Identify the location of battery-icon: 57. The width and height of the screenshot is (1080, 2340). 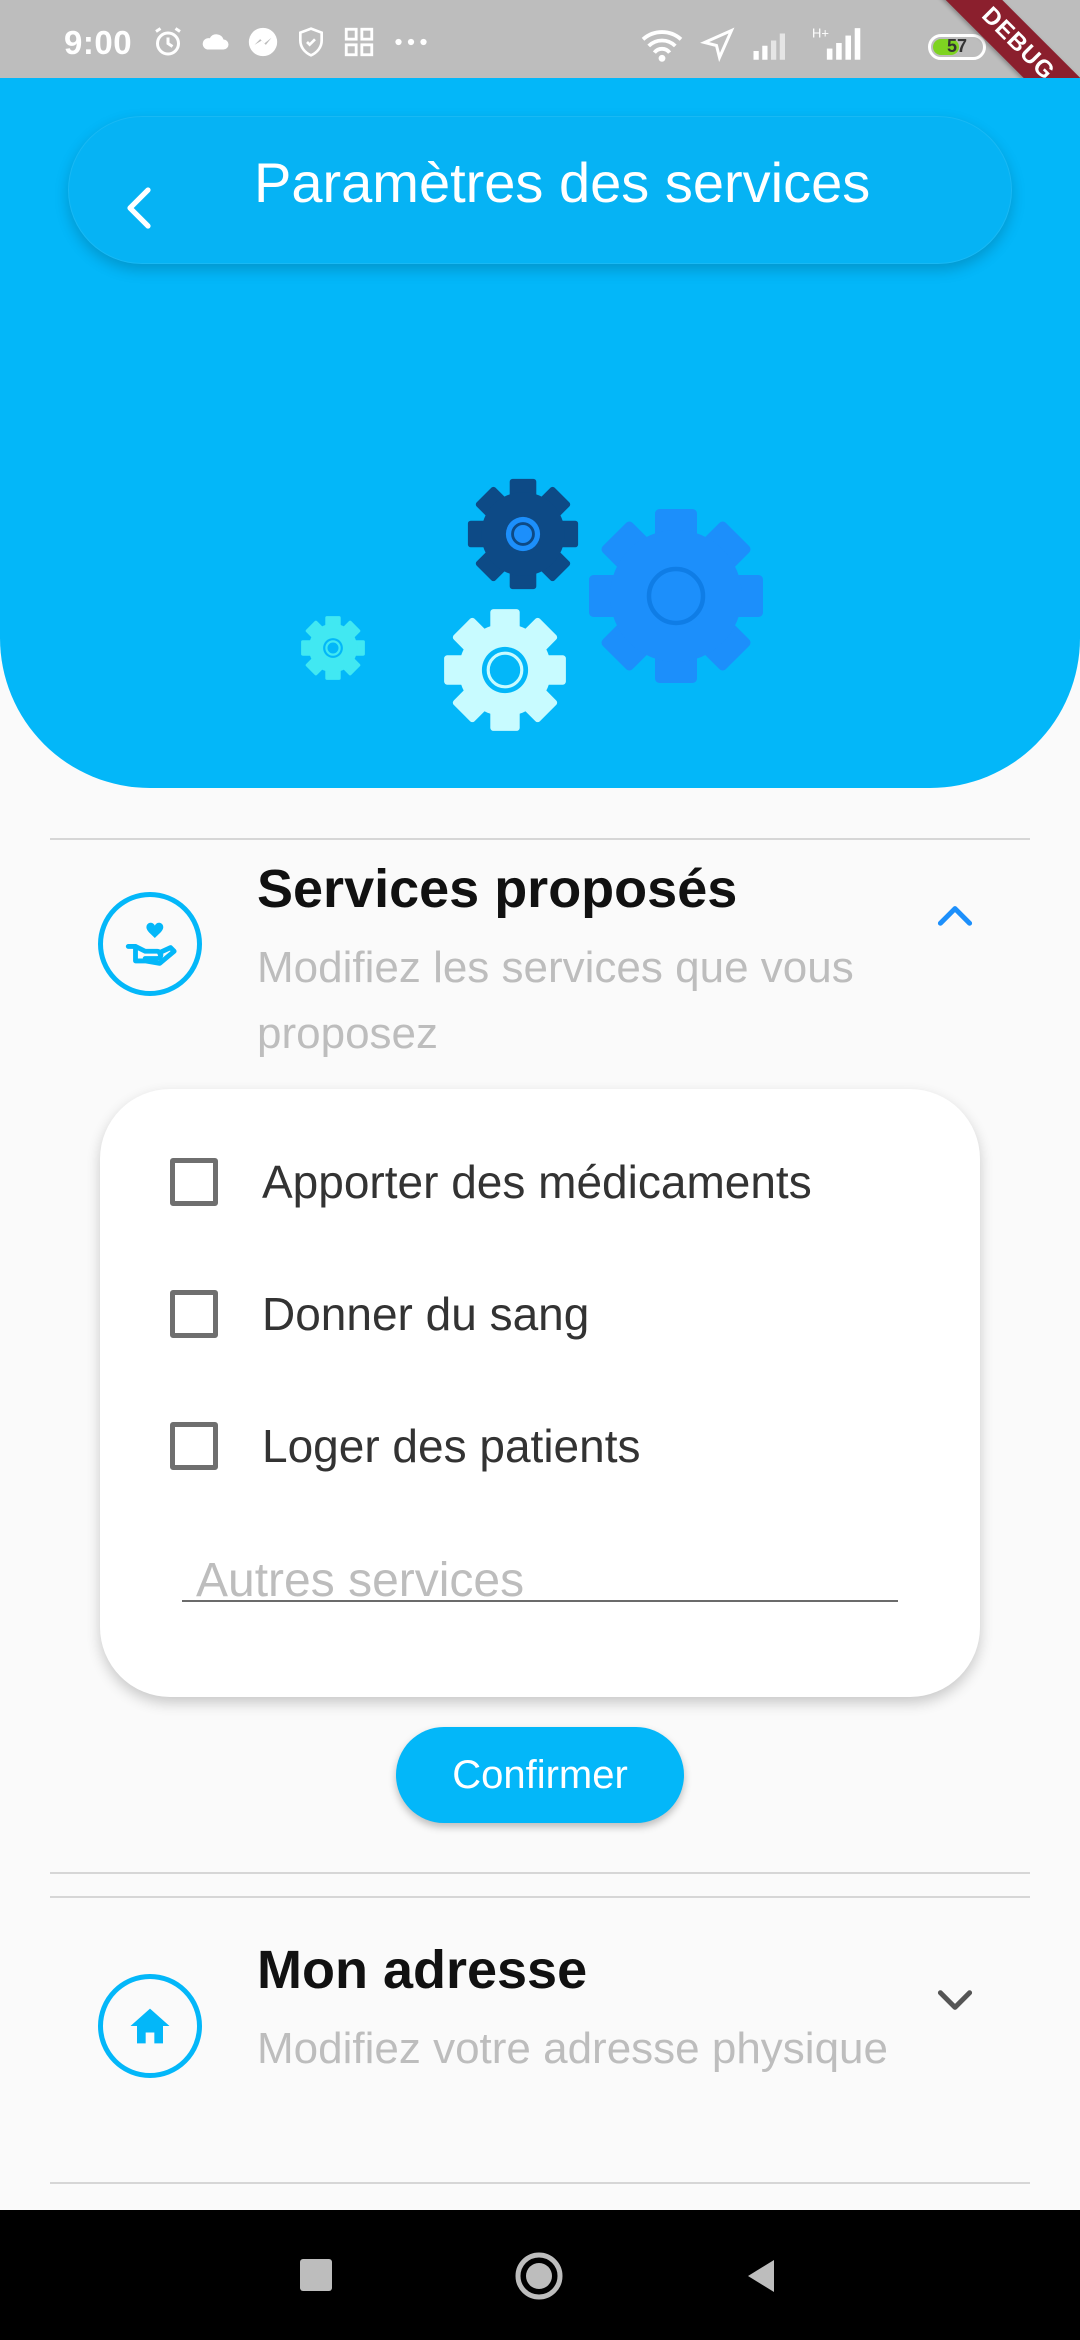
(957, 47).